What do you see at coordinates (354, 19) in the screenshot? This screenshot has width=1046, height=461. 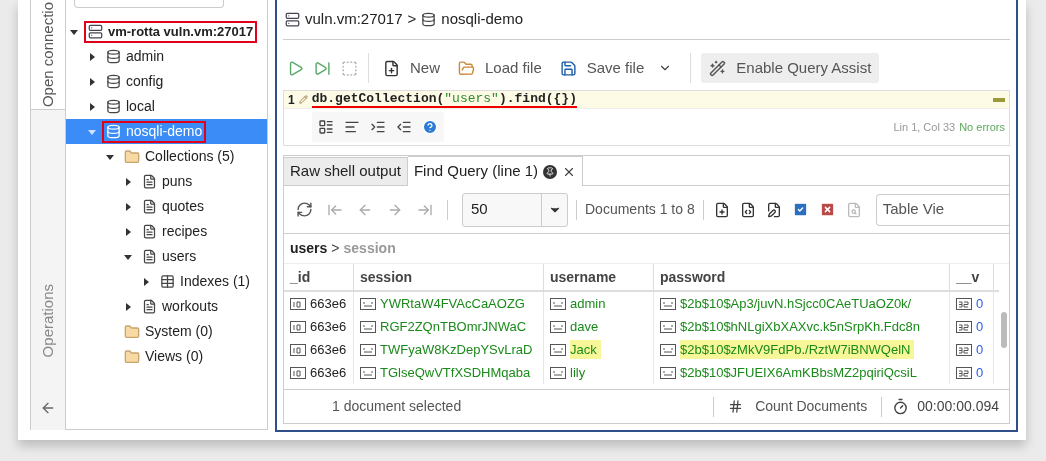 I see `breadcrumb-server: vuln.vm:27017` at bounding box center [354, 19].